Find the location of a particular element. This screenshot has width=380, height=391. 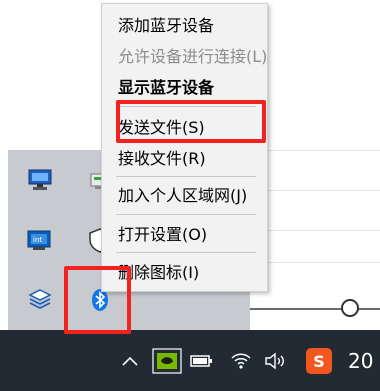

menu-join-pan: 加入个人区域网(J) is located at coordinates (185, 194).